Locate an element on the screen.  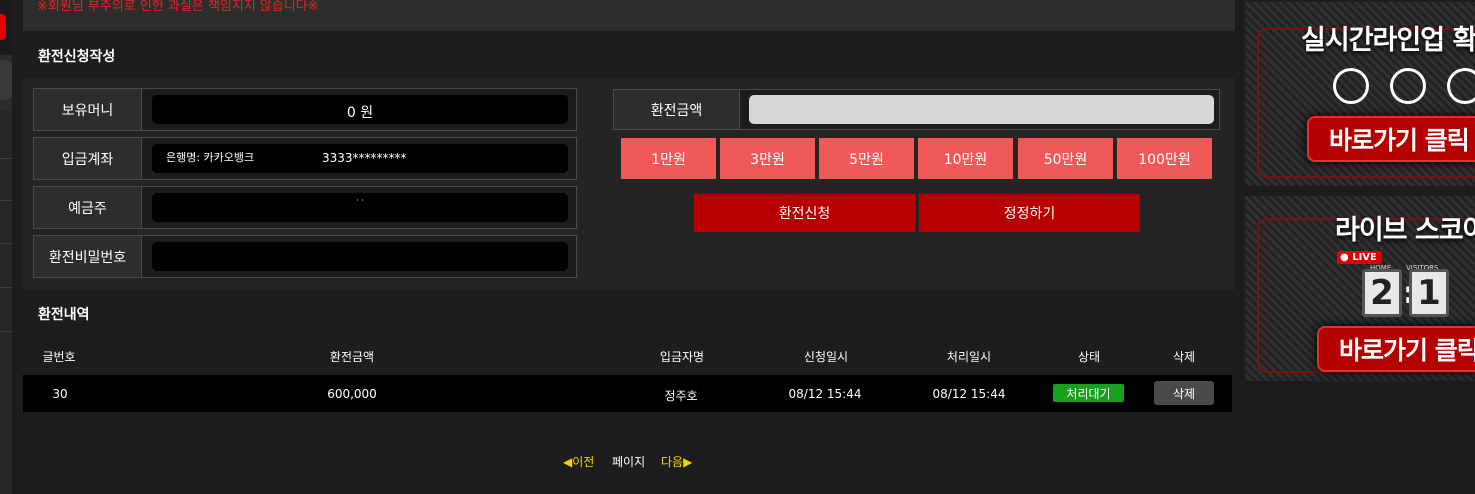
balance-field: 0 원 is located at coordinates (360, 109).